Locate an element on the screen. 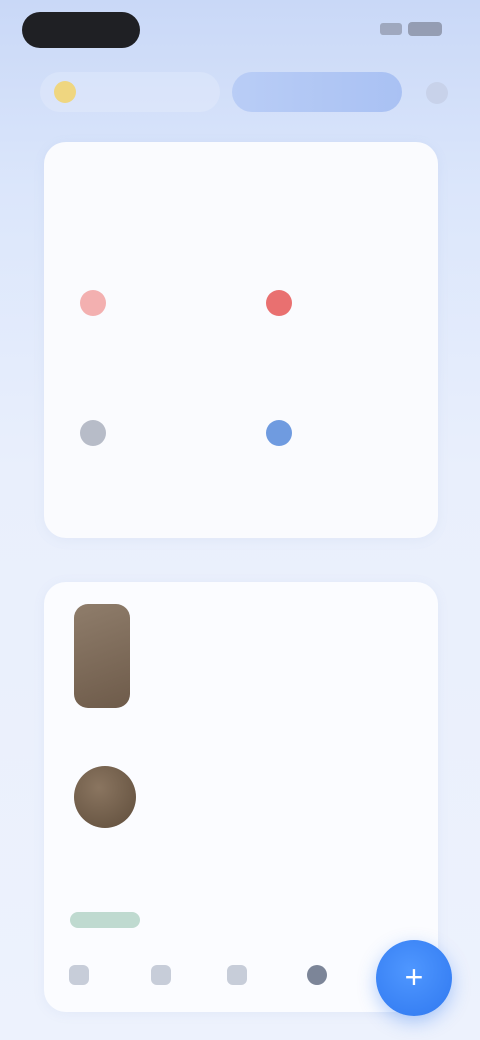  health-icon is located at coordinates (93, 303).